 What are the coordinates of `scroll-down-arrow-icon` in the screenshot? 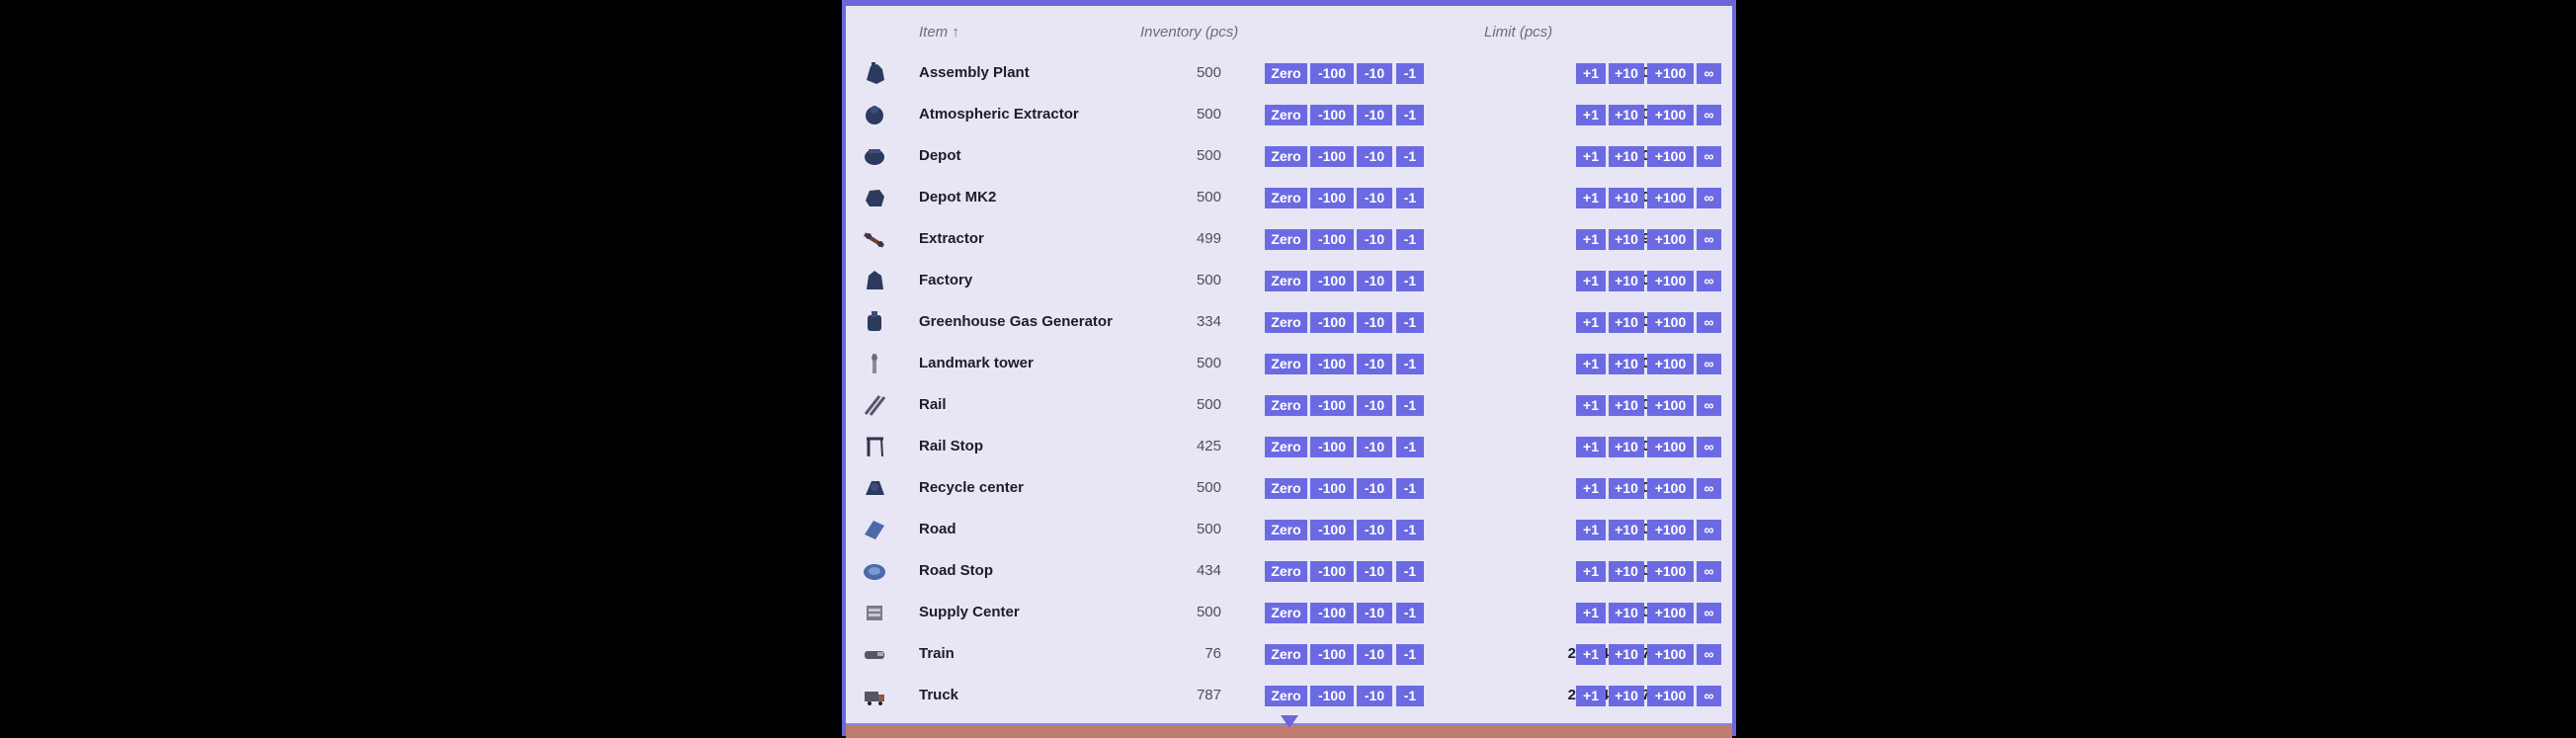 It's located at (1289, 721).